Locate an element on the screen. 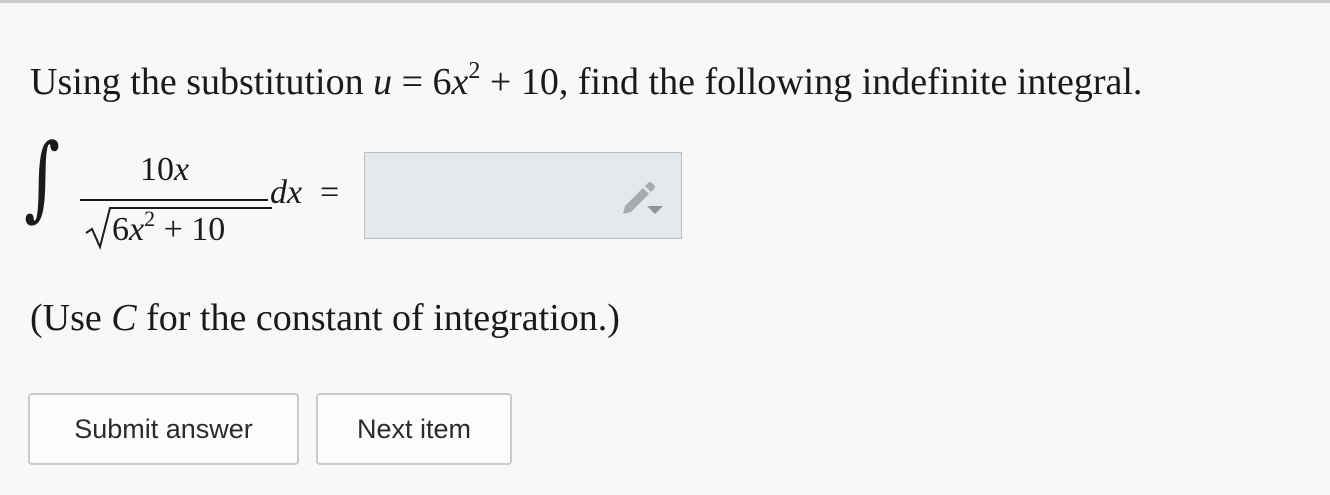  numerator-coef: 10 is located at coordinates (157, 169).